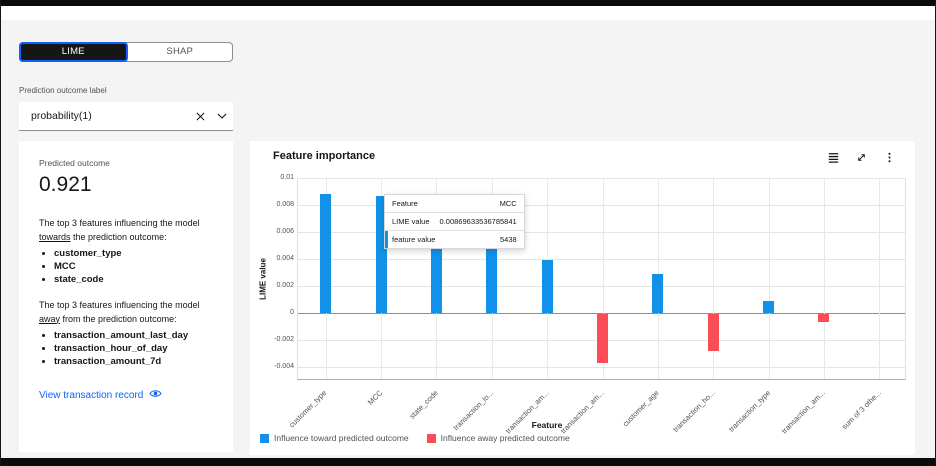 Image resolution: width=936 pixels, height=466 pixels. I want to click on maximize-icon, so click(861, 157).